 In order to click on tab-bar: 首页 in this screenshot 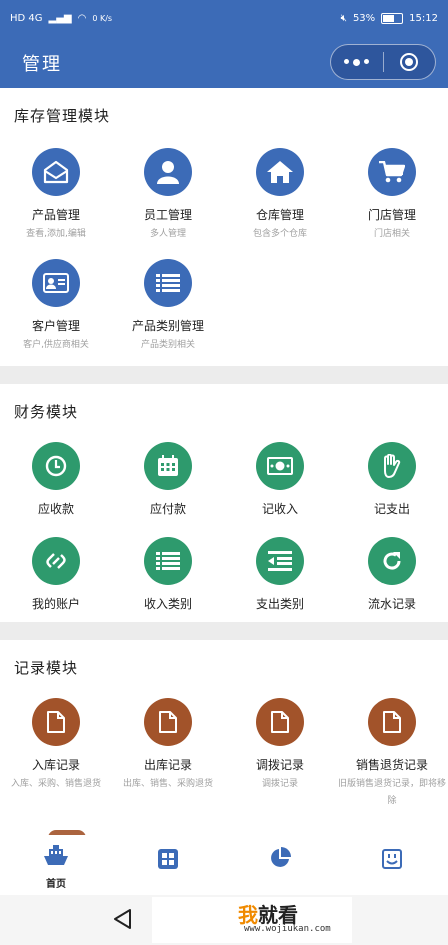, I will do `click(224, 865)`.